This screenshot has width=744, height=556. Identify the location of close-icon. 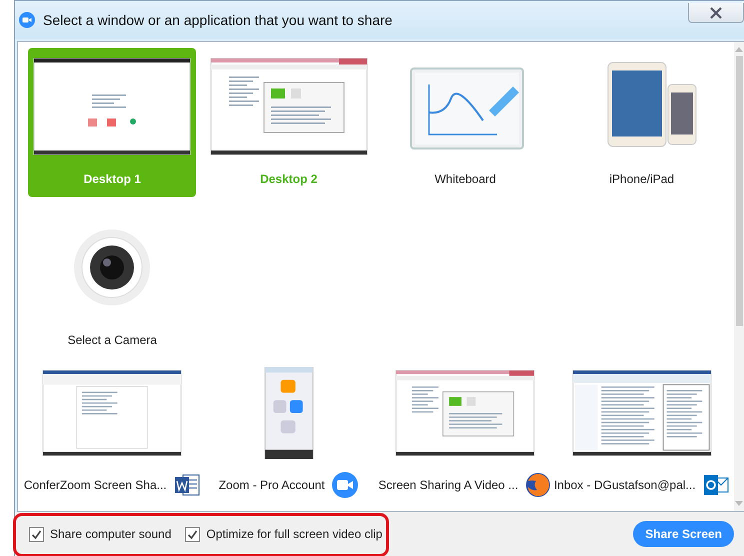
(716, 12).